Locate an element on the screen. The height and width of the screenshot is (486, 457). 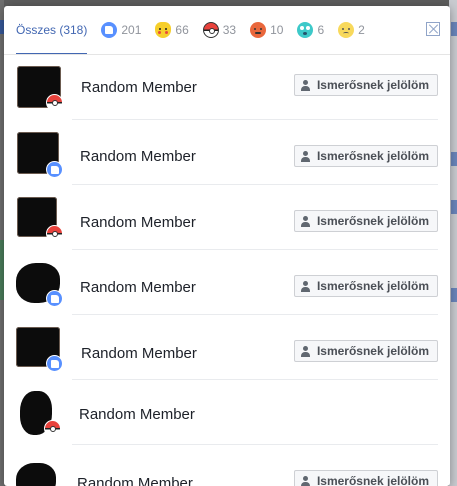
reaction-tabs: Összes (318) 201 66 33 10 6 2 is located at coordinates (233, 30).